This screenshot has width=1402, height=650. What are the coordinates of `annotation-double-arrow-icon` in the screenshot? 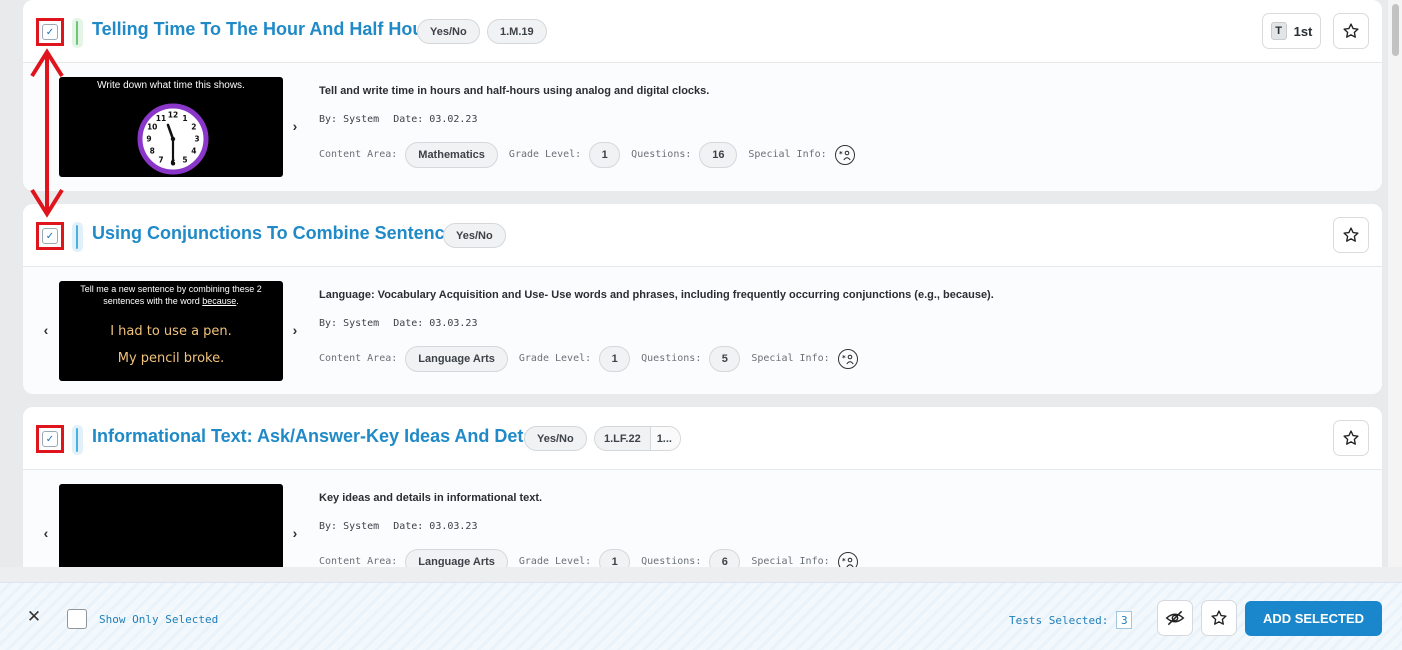 It's located at (47, 133).